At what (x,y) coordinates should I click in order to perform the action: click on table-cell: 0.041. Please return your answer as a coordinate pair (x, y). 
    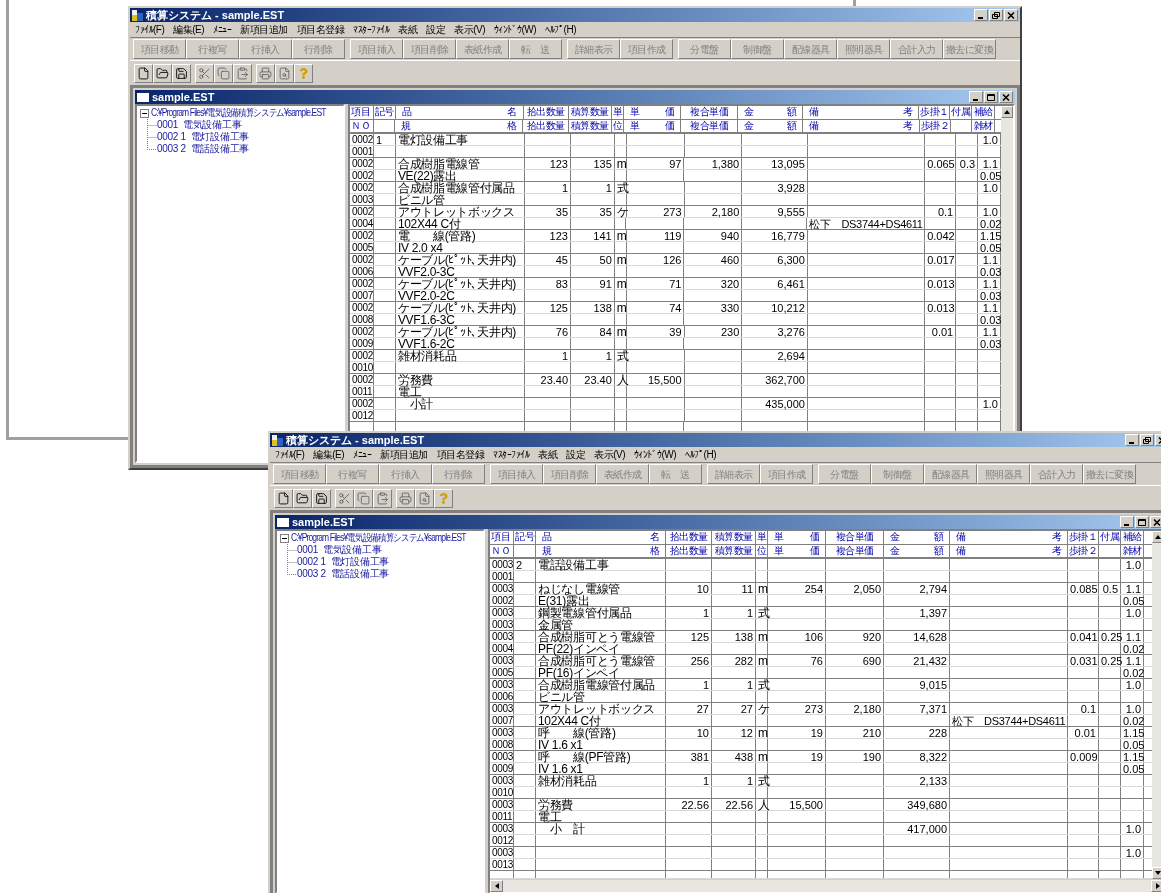
    Looking at the image, I should click on (1083, 636).